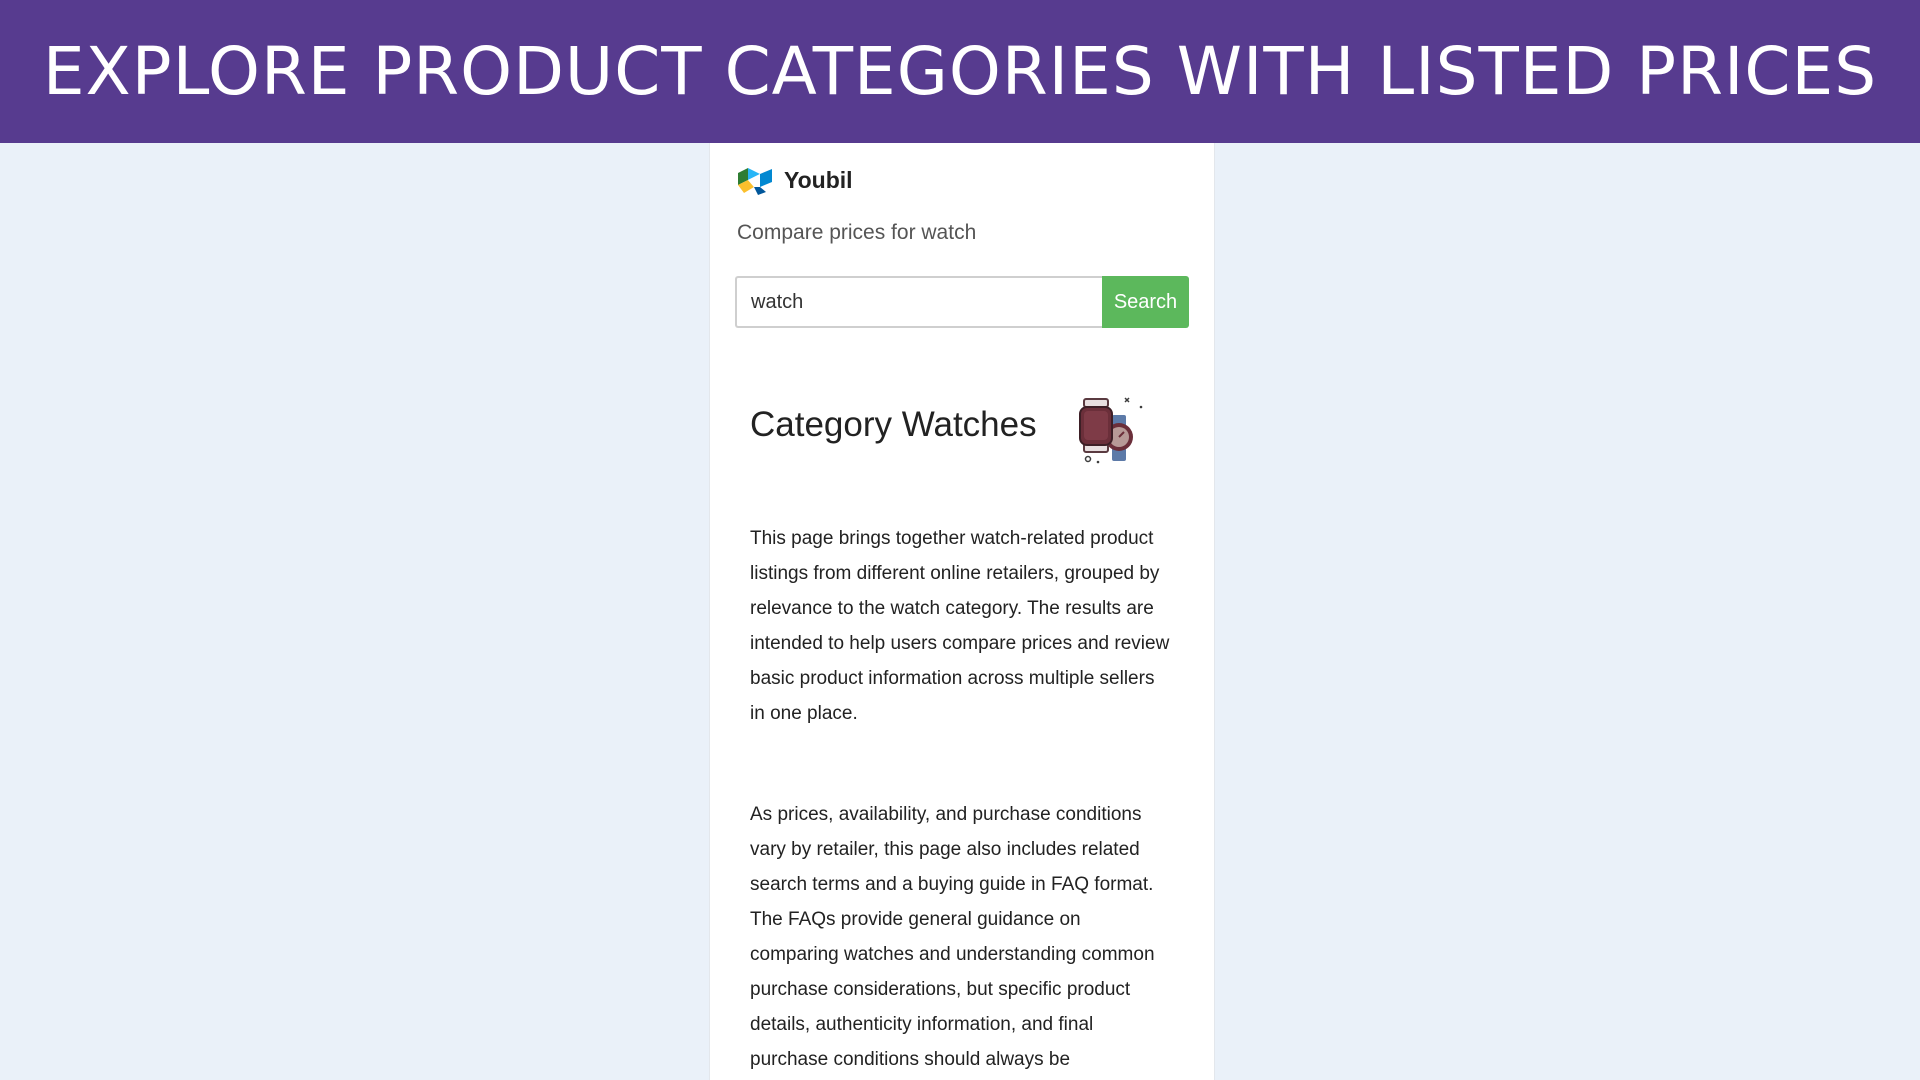  Describe the element at coordinates (857, 232) in the screenshot. I see `compare-heading: Compare prices for watch` at that location.